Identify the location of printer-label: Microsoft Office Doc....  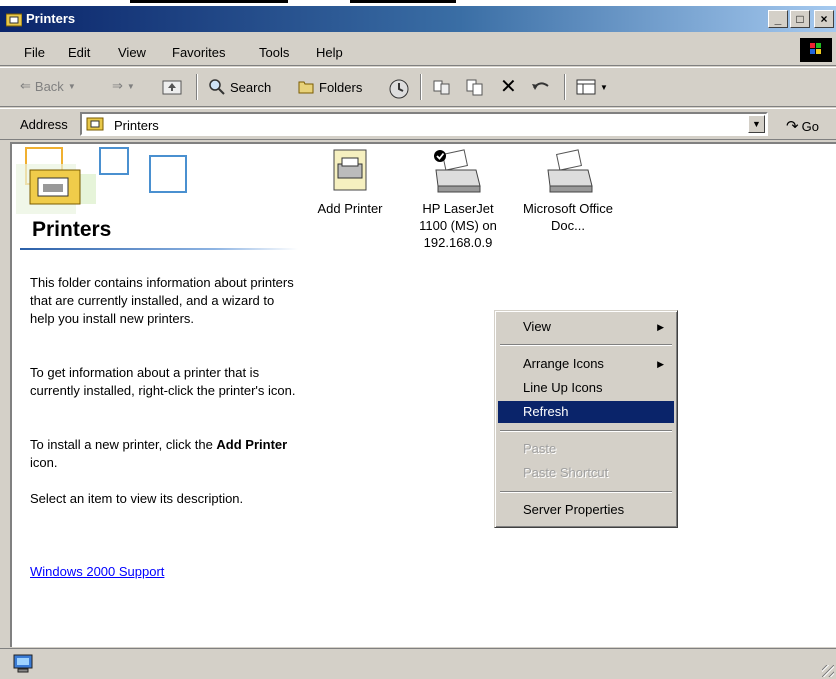
(568, 217).